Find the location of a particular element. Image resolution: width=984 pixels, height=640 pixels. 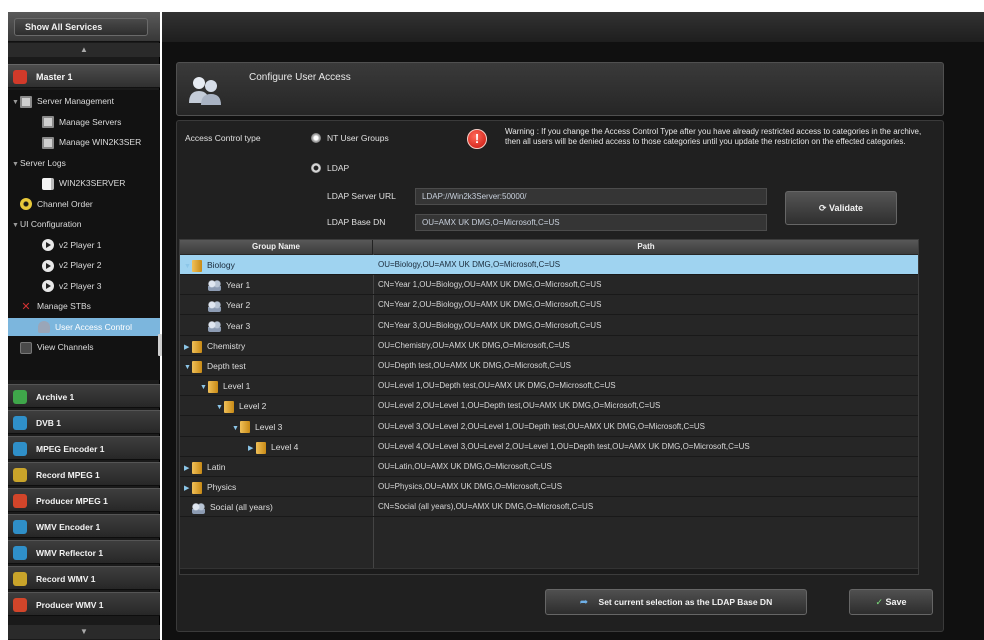

warning-icon: ! is located at coordinates (477, 139).